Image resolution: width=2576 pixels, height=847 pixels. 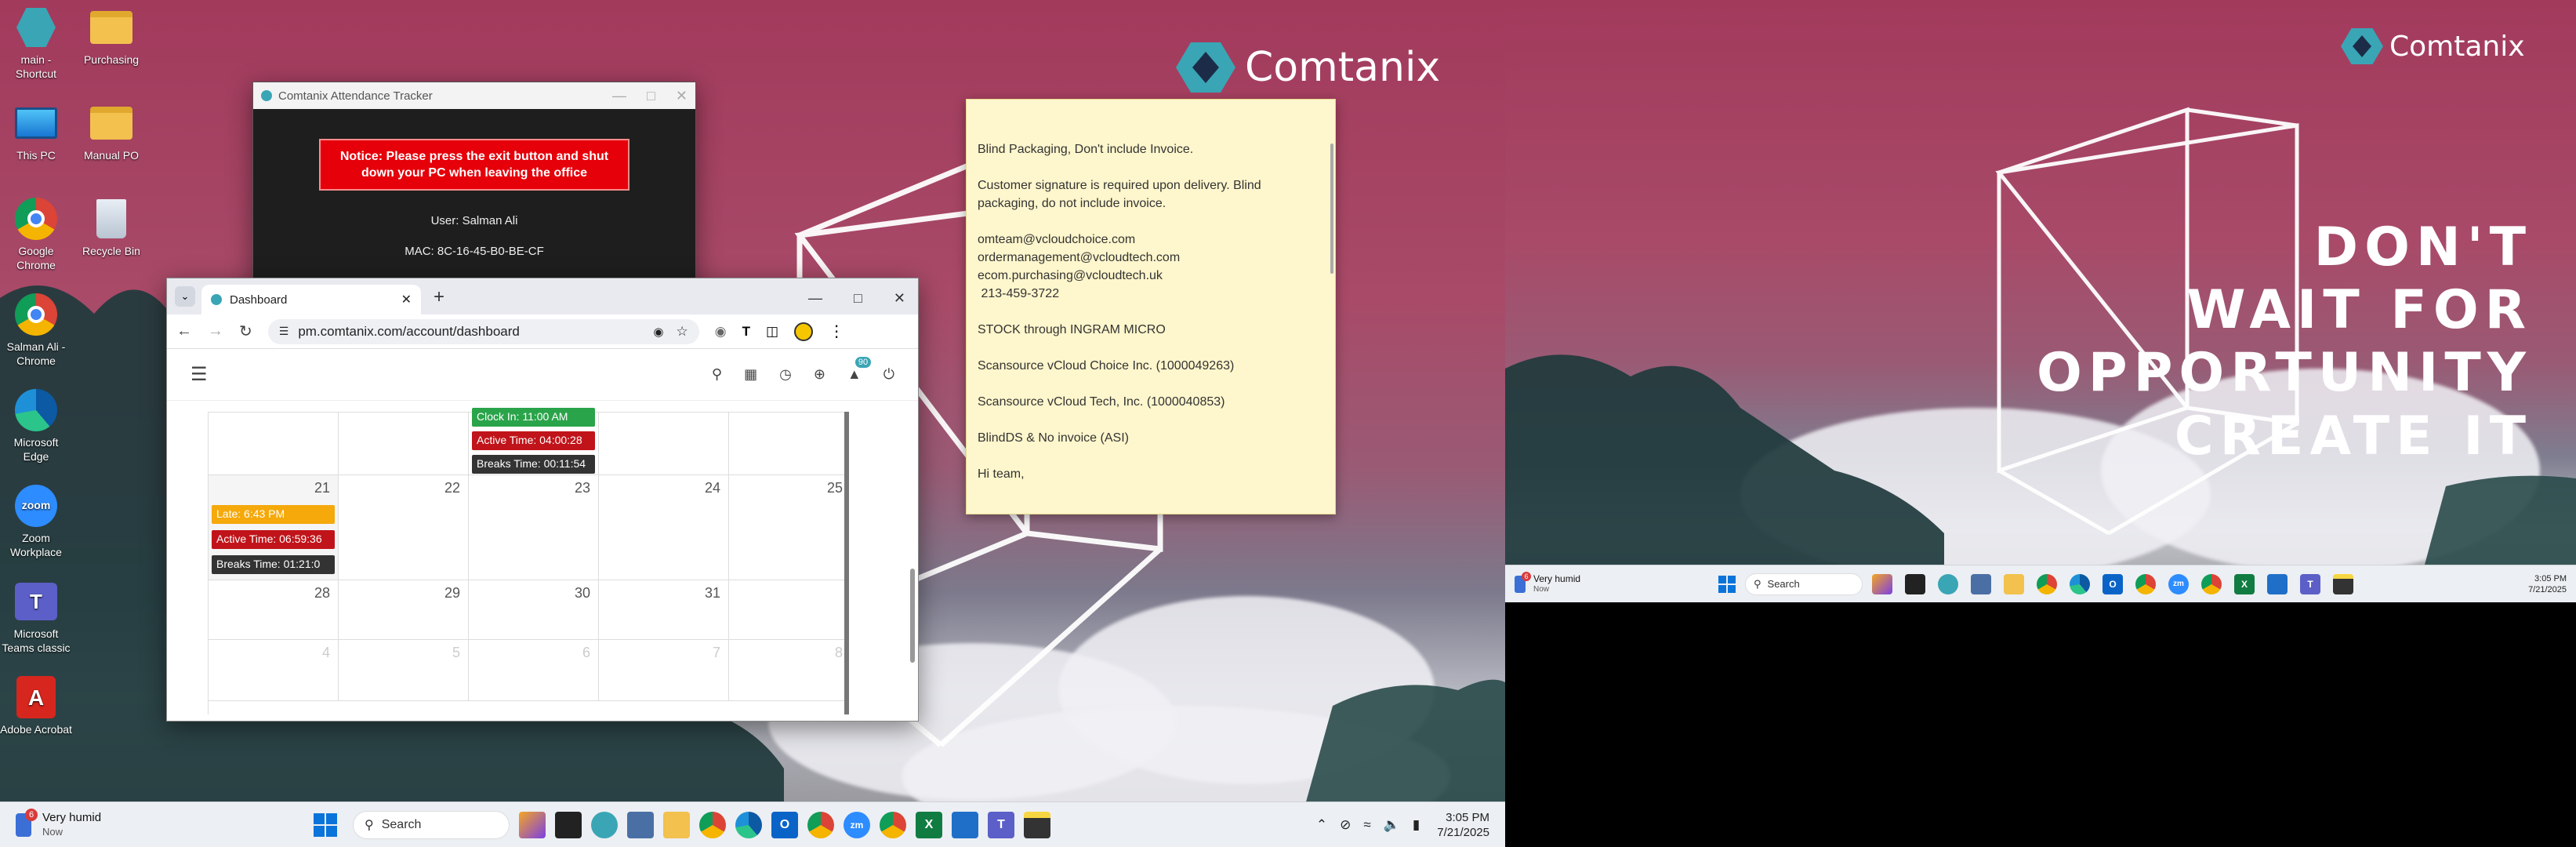 I want to click on desktop-icon-this-pc: This PC, so click(x=36, y=131).